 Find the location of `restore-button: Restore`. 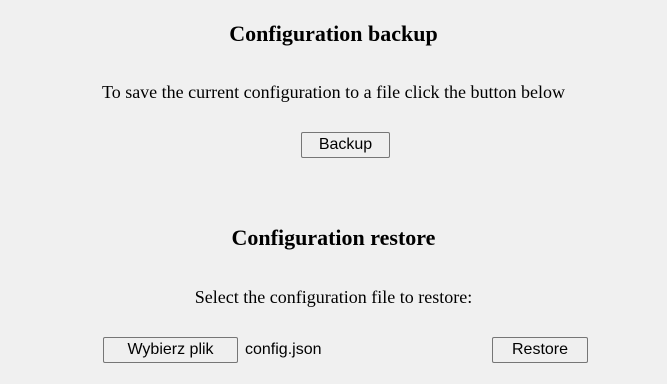

restore-button: Restore is located at coordinates (540, 350).